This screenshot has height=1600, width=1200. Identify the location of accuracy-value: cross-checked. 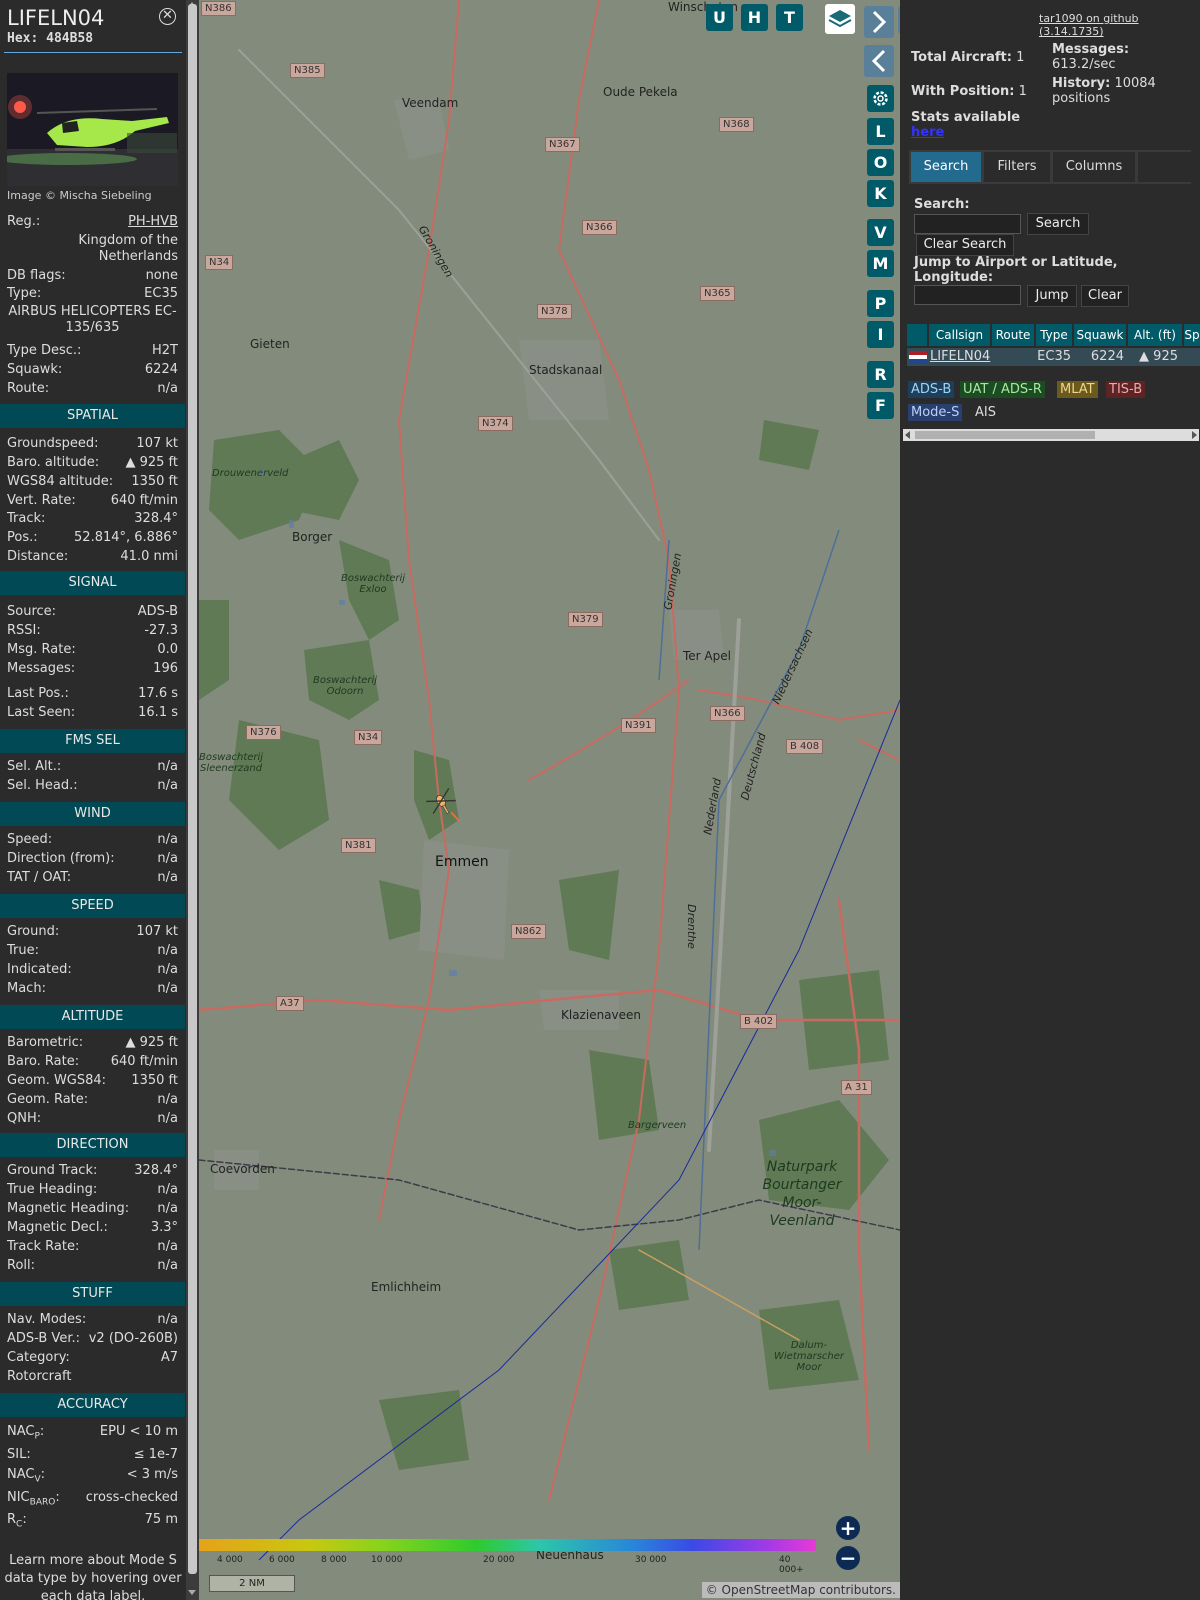
(131, 1497).